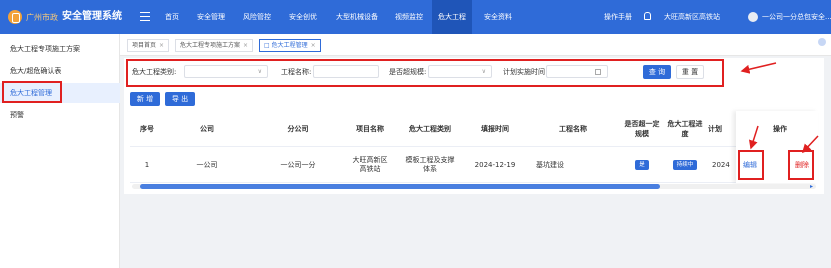 This screenshot has width=831, height=268. Describe the element at coordinates (145, 99) in the screenshot. I see `add-button: 新 增` at that location.